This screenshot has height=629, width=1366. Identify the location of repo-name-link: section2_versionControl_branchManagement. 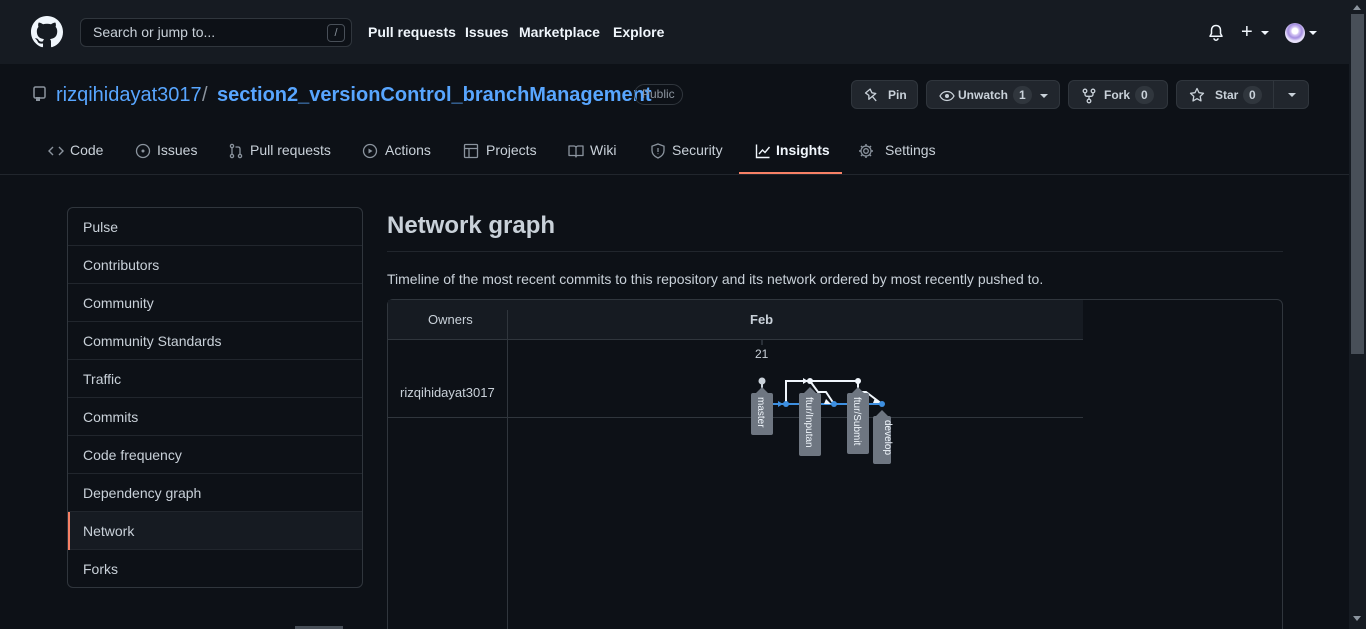
(434, 95).